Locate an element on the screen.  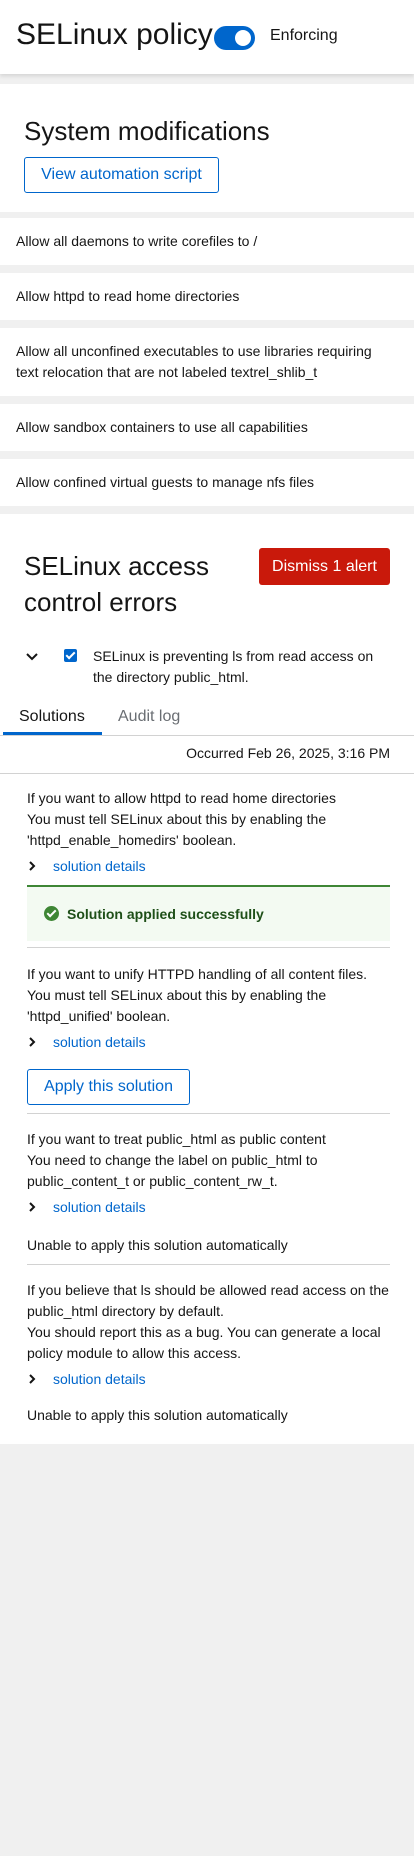
enforcing-toggle is located at coordinates (234, 38).